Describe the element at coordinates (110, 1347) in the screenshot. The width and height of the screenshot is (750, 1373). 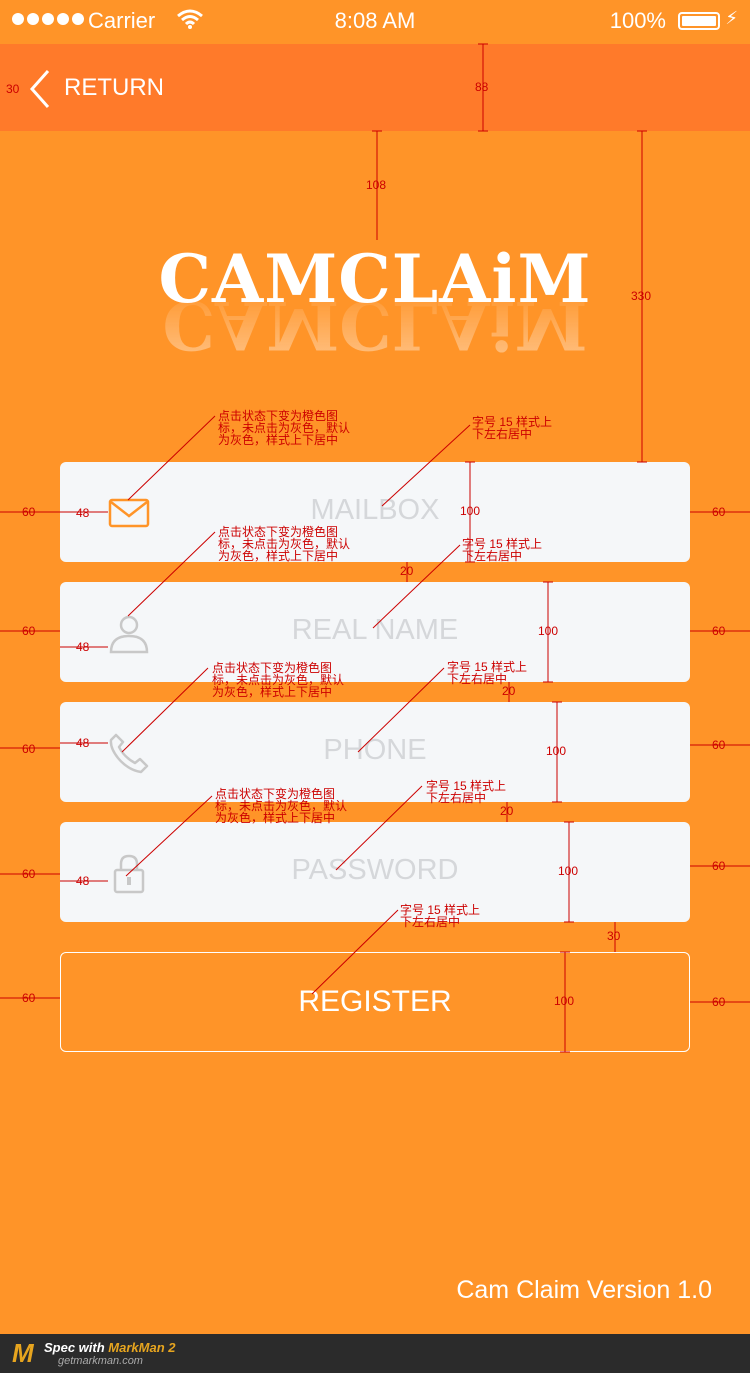
I see `footer-spec-text: Spec with MarkMan 2` at that location.